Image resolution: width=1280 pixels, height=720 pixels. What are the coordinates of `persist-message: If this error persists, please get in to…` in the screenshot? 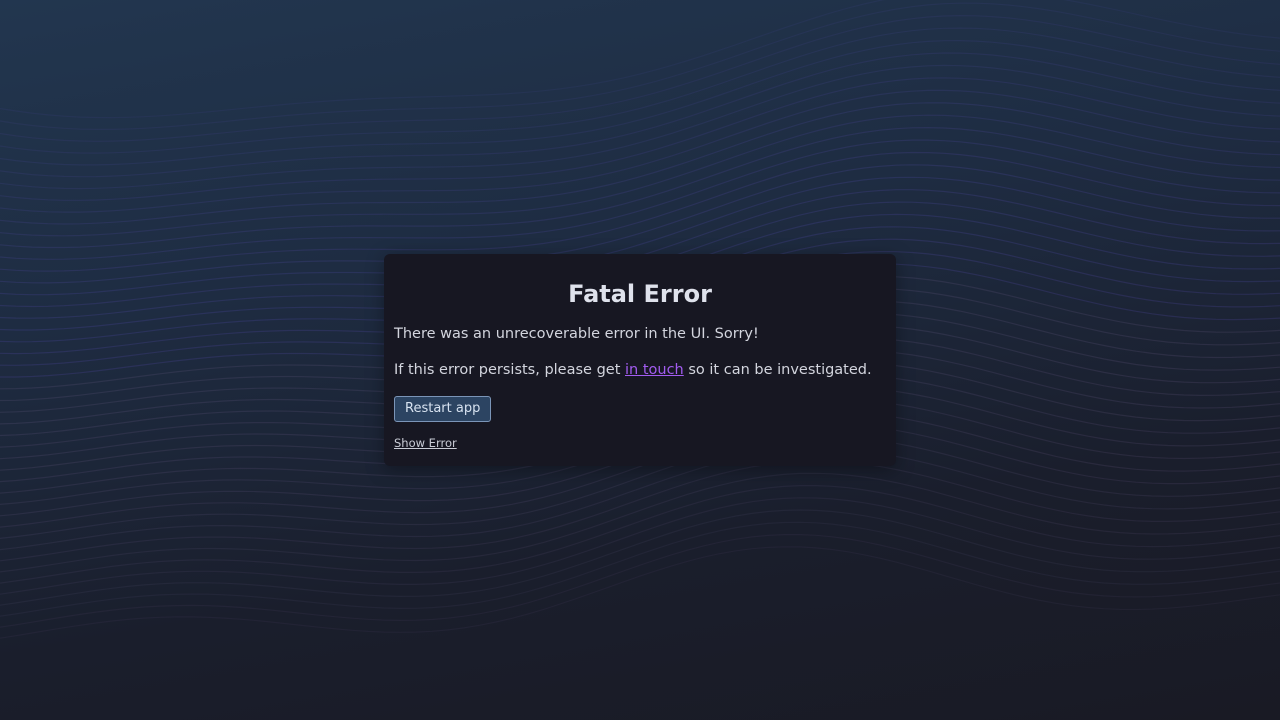 It's located at (640, 370).